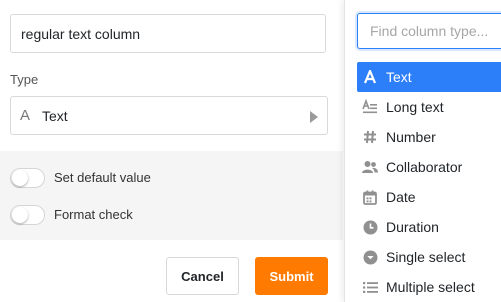  Describe the element at coordinates (202, 276) in the screenshot. I see `cancel-button: Cancel` at that location.